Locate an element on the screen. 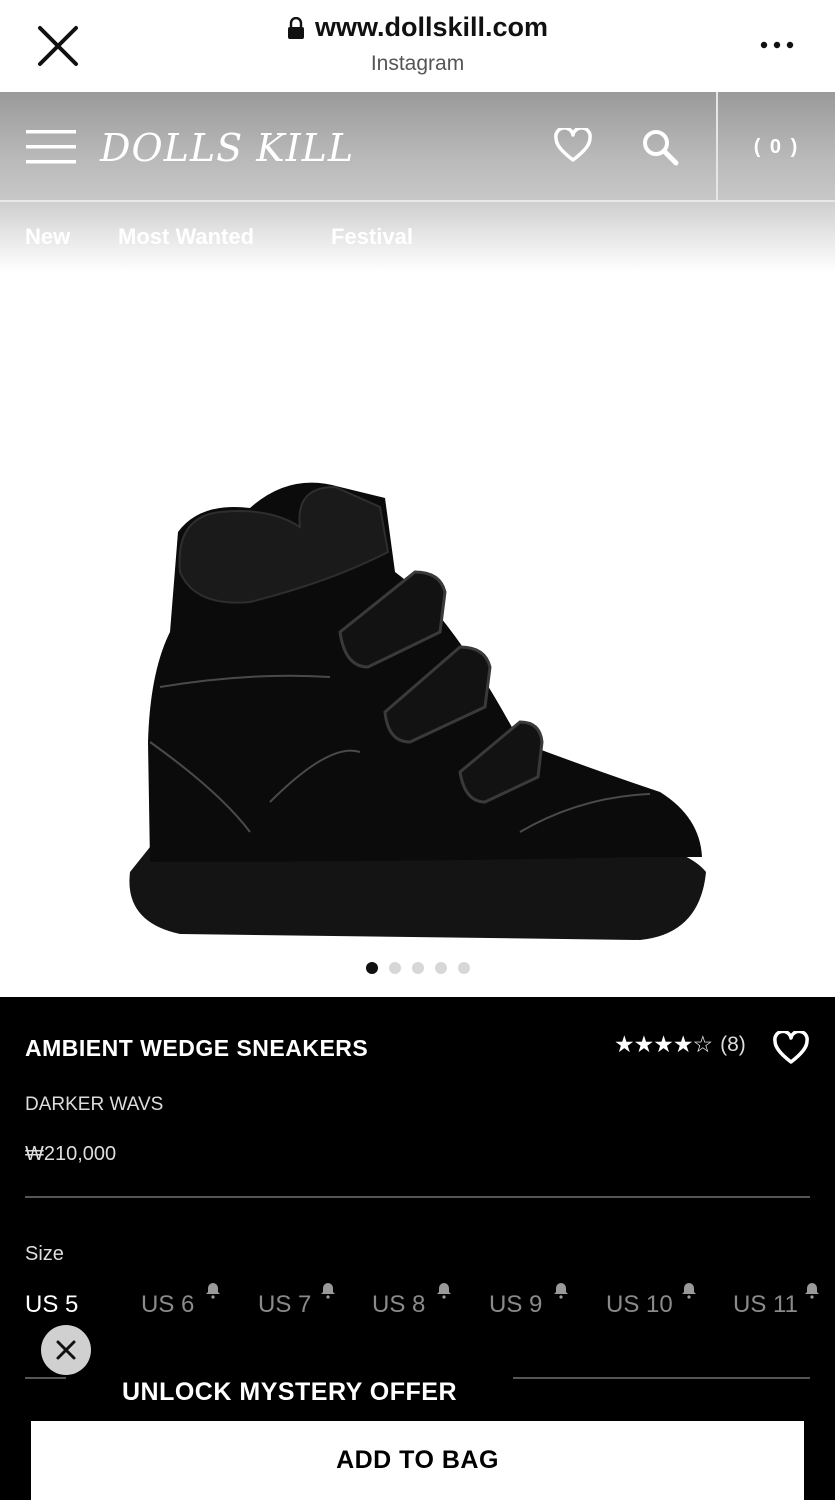 The width and height of the screenshot is (835, 1500). size-label-text: US 11 is located at coordinates (765, 1304).